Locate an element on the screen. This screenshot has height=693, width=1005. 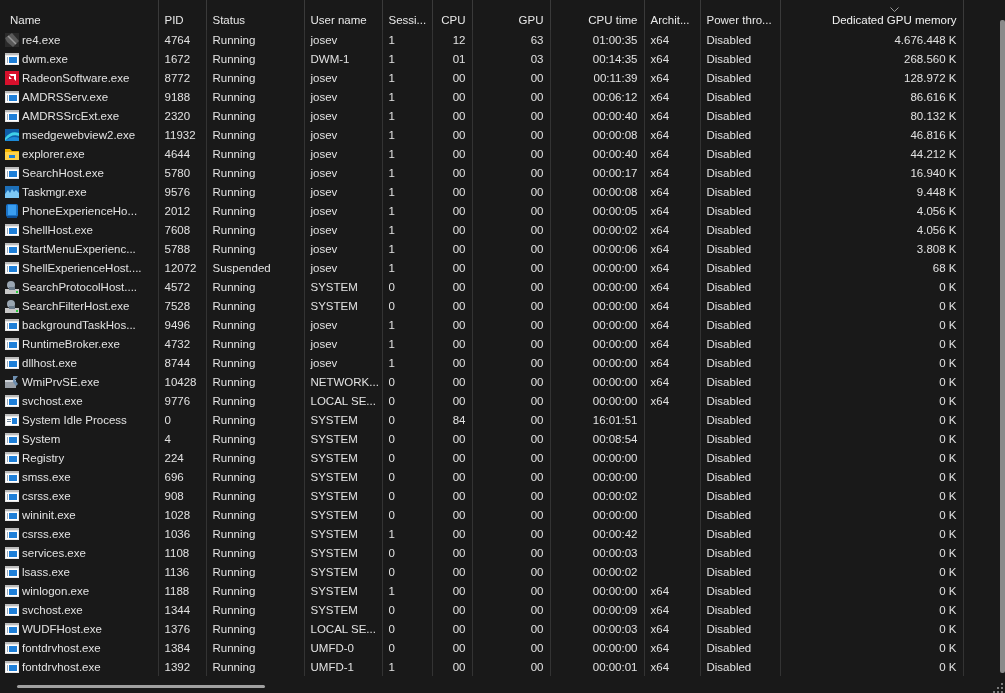
pid: 4732 is located at coordinates (177, 343).